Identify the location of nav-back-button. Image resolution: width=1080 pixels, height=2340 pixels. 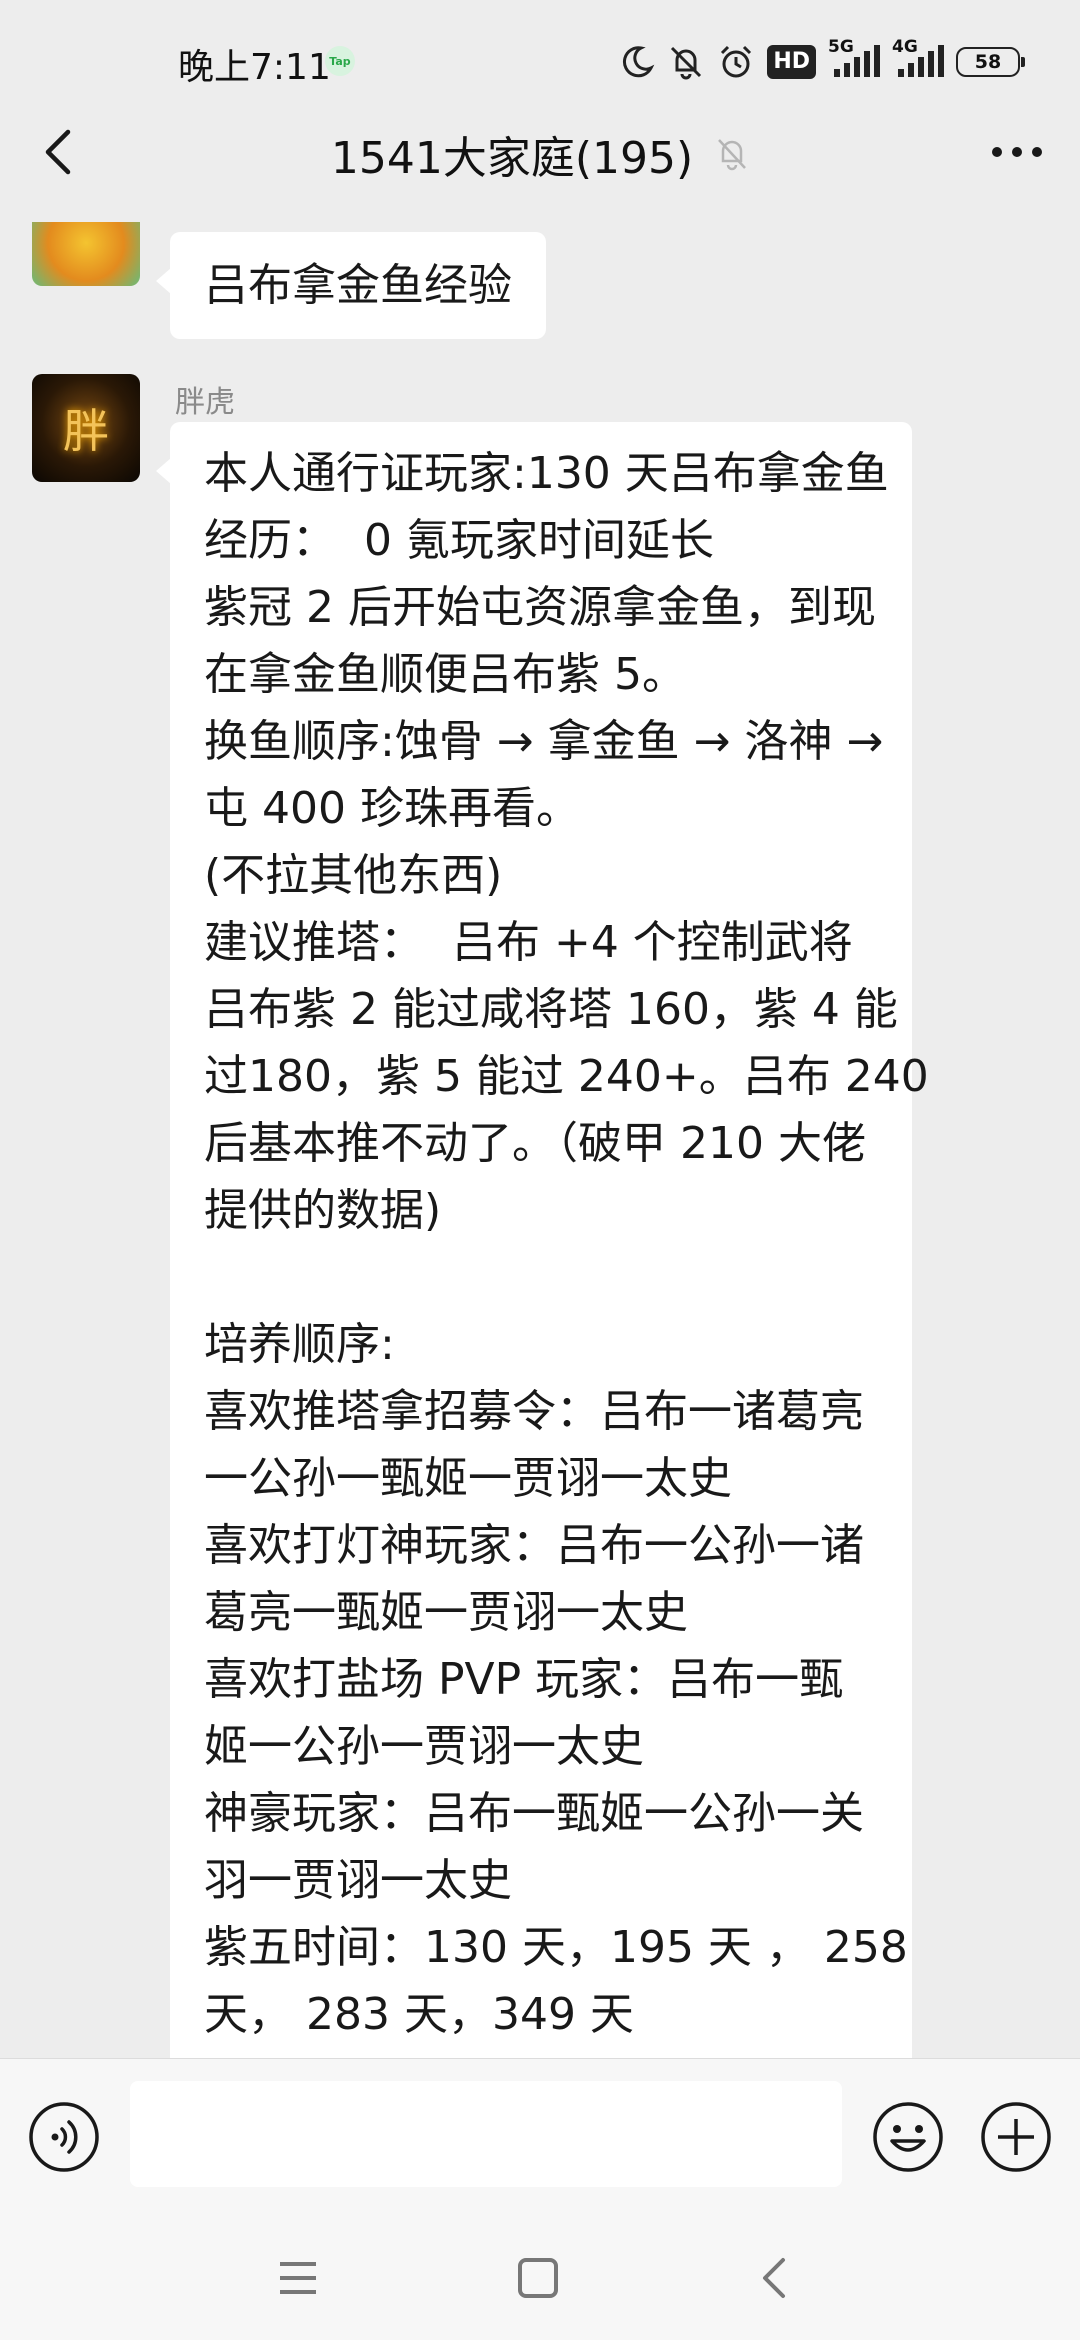
(774, 2278).